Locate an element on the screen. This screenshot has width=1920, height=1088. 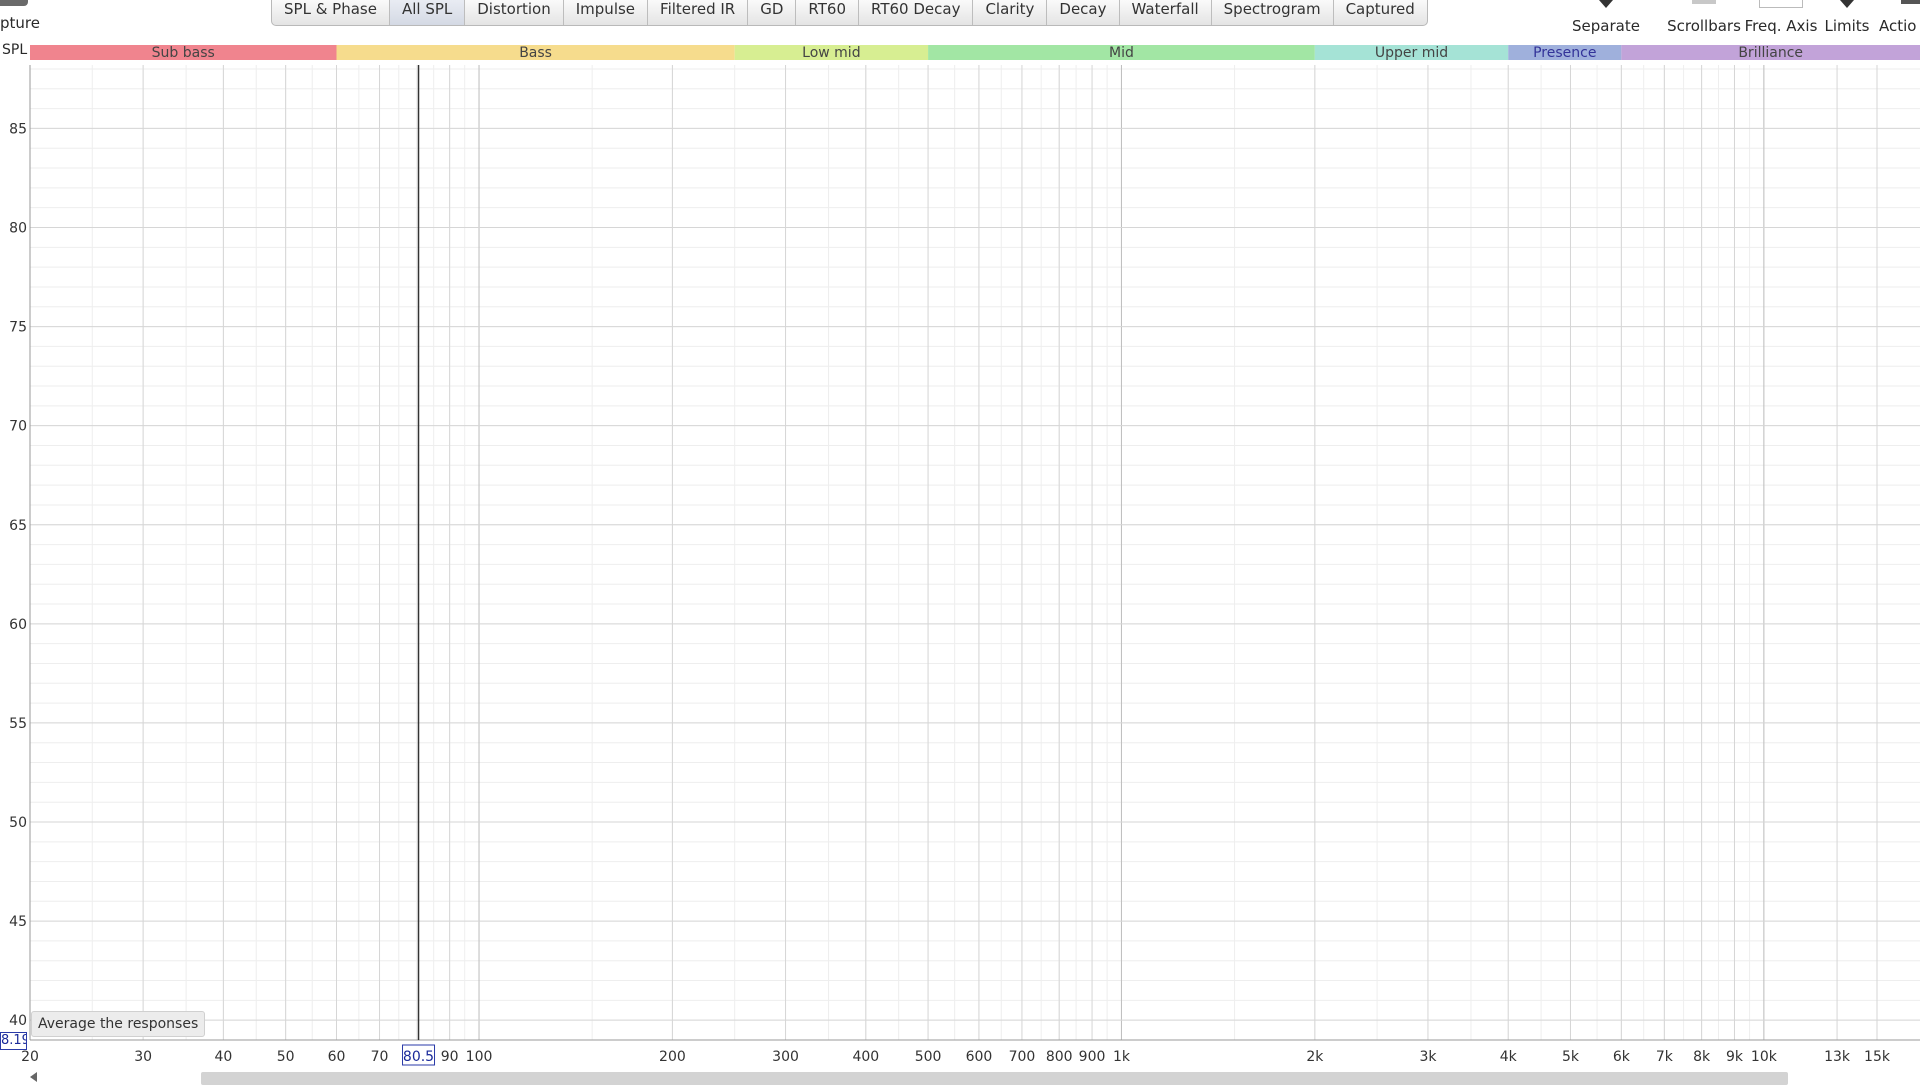
x-tick-label: 90 is located at coordinates (450, 1057).